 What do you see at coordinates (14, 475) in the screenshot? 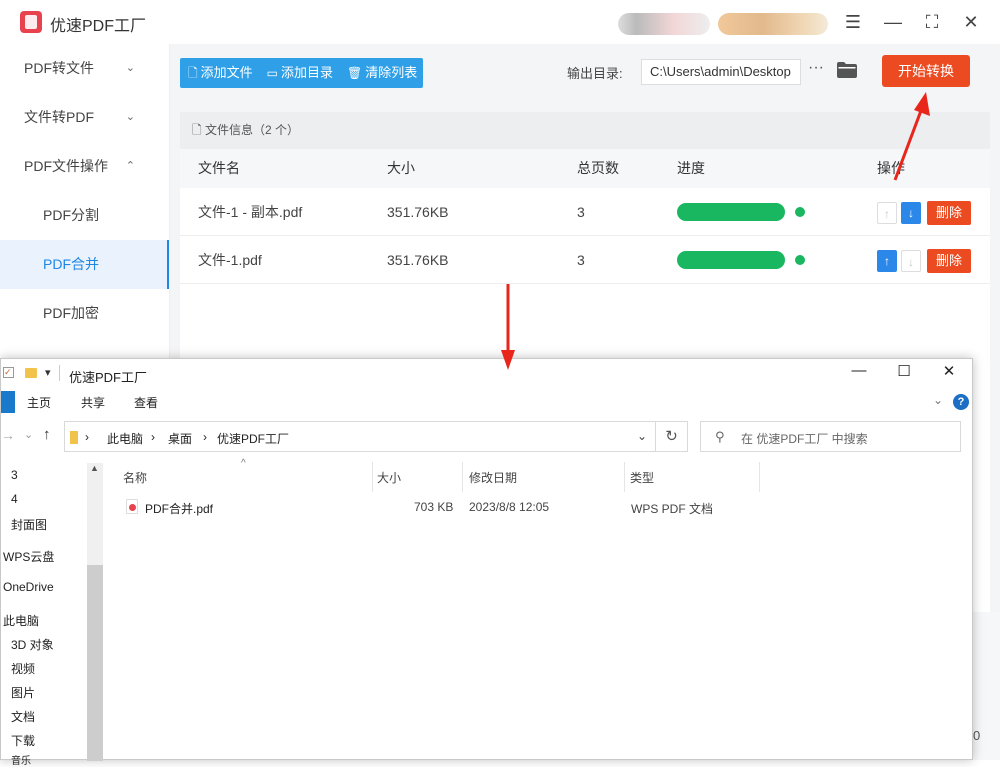
I see `nav-item: 3` at bounding box center [14, 475].